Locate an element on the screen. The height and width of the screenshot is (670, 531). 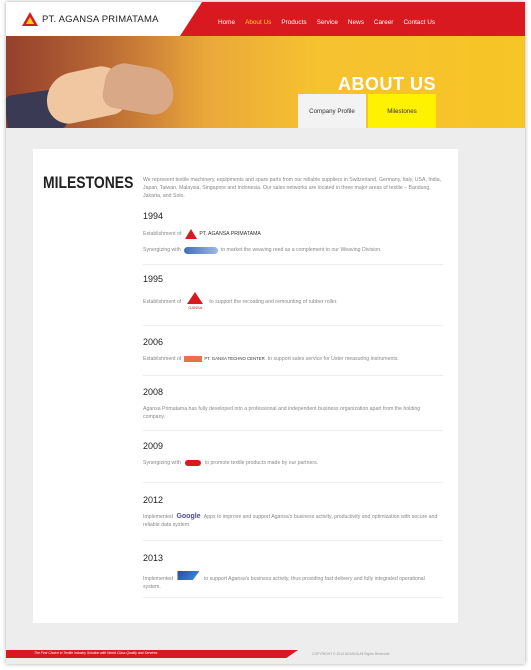
agansa-logo: PT. AGANSA PRIMATAMA is located at coordinates (223, 234).